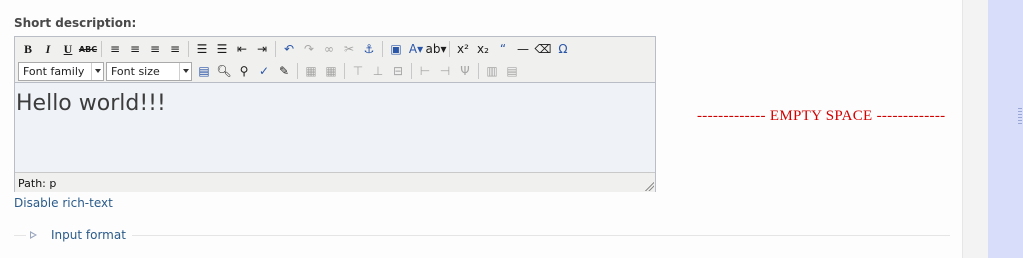  What do you see at coordinates (91, 103) in the screenshot?
I see `editor-text: Hello world!!!` at bounding box center [91, 103].